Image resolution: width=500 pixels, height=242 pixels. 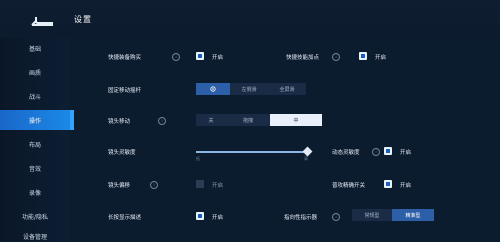 I want to click on sidebar-item-sound: 音效, so click(x=35, y=168).